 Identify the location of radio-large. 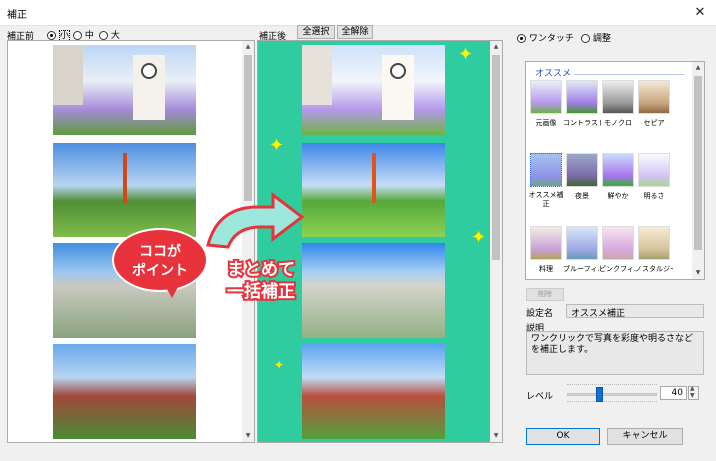
(103, 35).